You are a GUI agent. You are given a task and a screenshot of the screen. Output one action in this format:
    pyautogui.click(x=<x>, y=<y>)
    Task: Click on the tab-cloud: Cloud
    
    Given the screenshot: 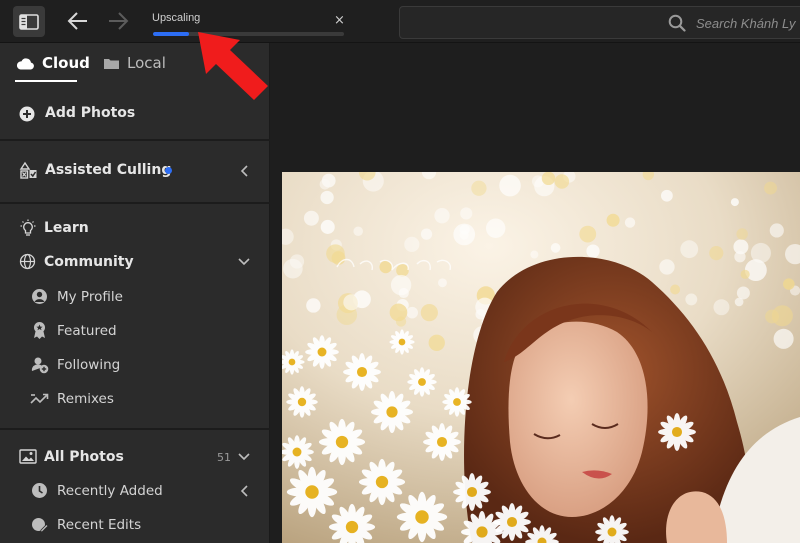 What is the action you would take?
    pyautogui.click(x=53, y=63)
    